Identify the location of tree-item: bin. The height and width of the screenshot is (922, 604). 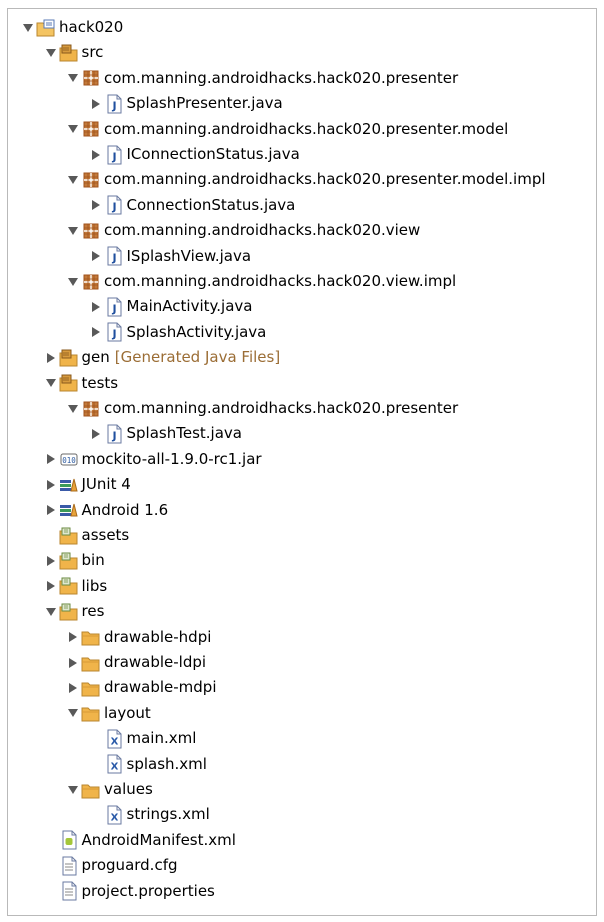
(74, 560).